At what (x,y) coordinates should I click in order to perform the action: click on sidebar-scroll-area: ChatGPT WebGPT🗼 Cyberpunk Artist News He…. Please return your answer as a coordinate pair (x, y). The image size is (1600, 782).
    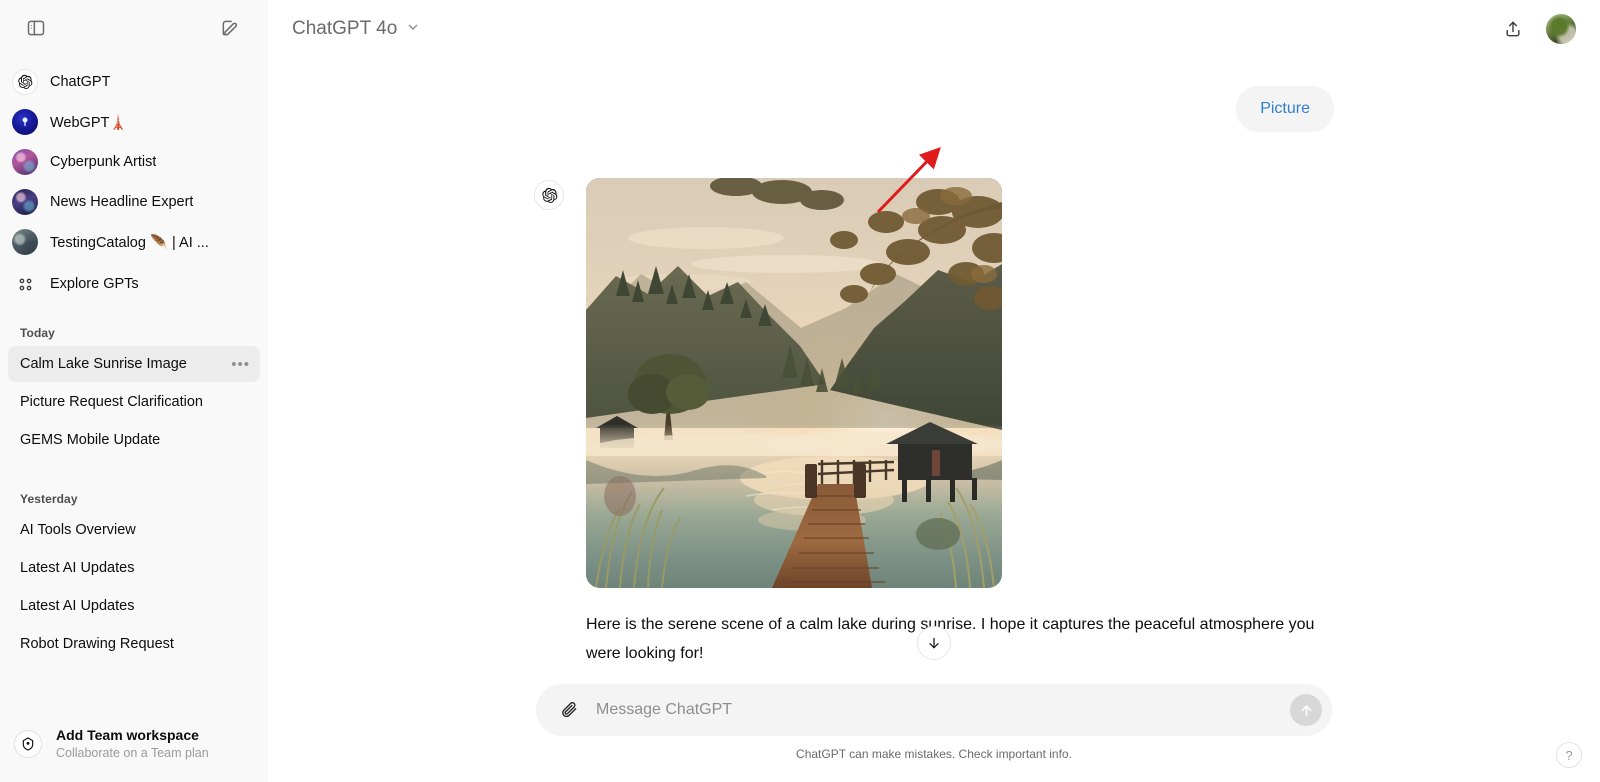
    Looking at the image, I should click on (134, 384).